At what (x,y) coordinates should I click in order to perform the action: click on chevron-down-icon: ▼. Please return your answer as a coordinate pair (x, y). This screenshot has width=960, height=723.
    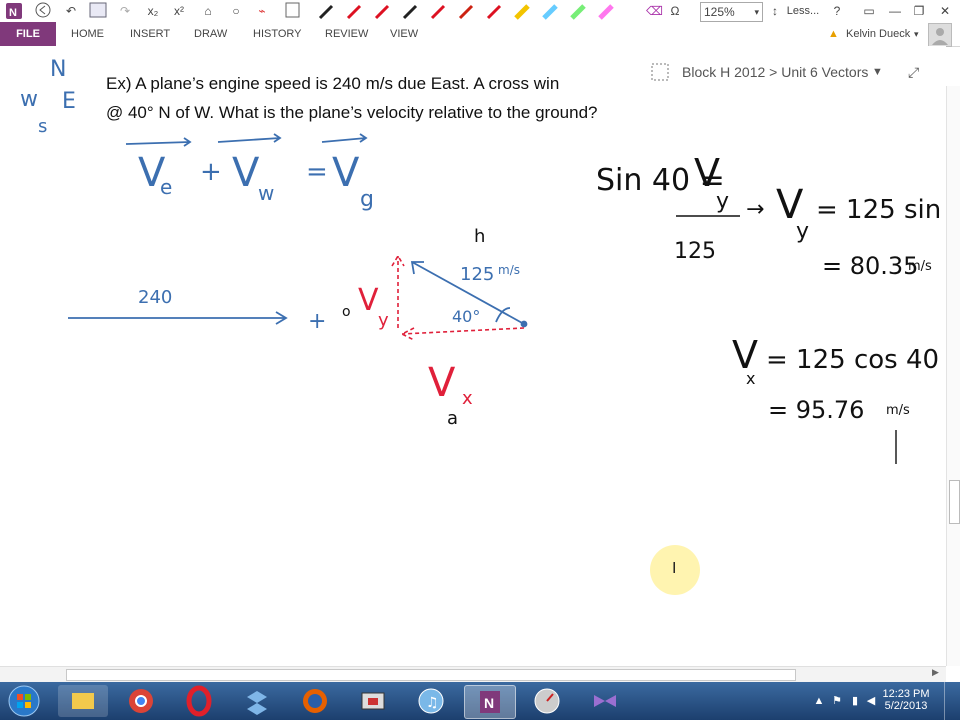
    Looking at the image, I should click on (877, 72).